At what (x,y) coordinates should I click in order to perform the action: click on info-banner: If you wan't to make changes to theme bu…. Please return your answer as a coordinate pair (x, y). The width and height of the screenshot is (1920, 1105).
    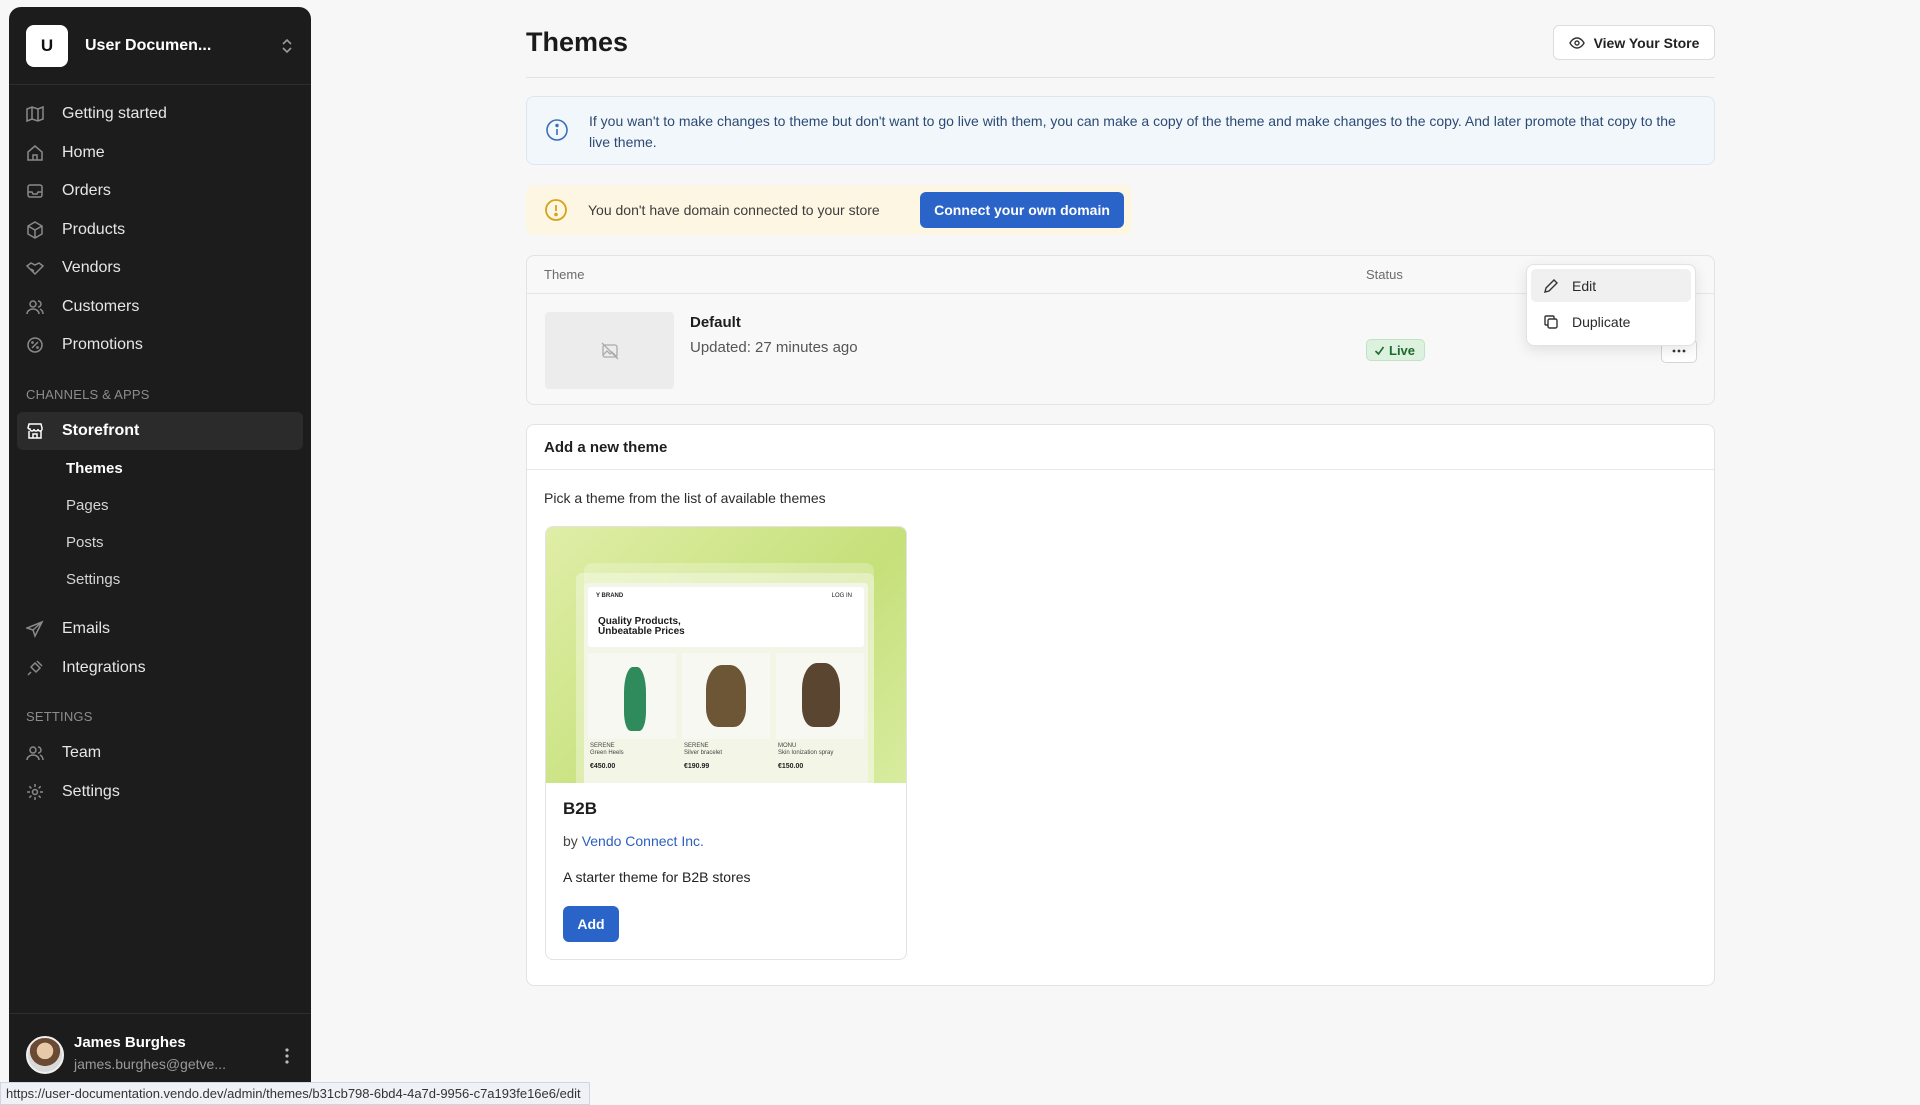
    Looking at the image, I should click on (1120, 130).